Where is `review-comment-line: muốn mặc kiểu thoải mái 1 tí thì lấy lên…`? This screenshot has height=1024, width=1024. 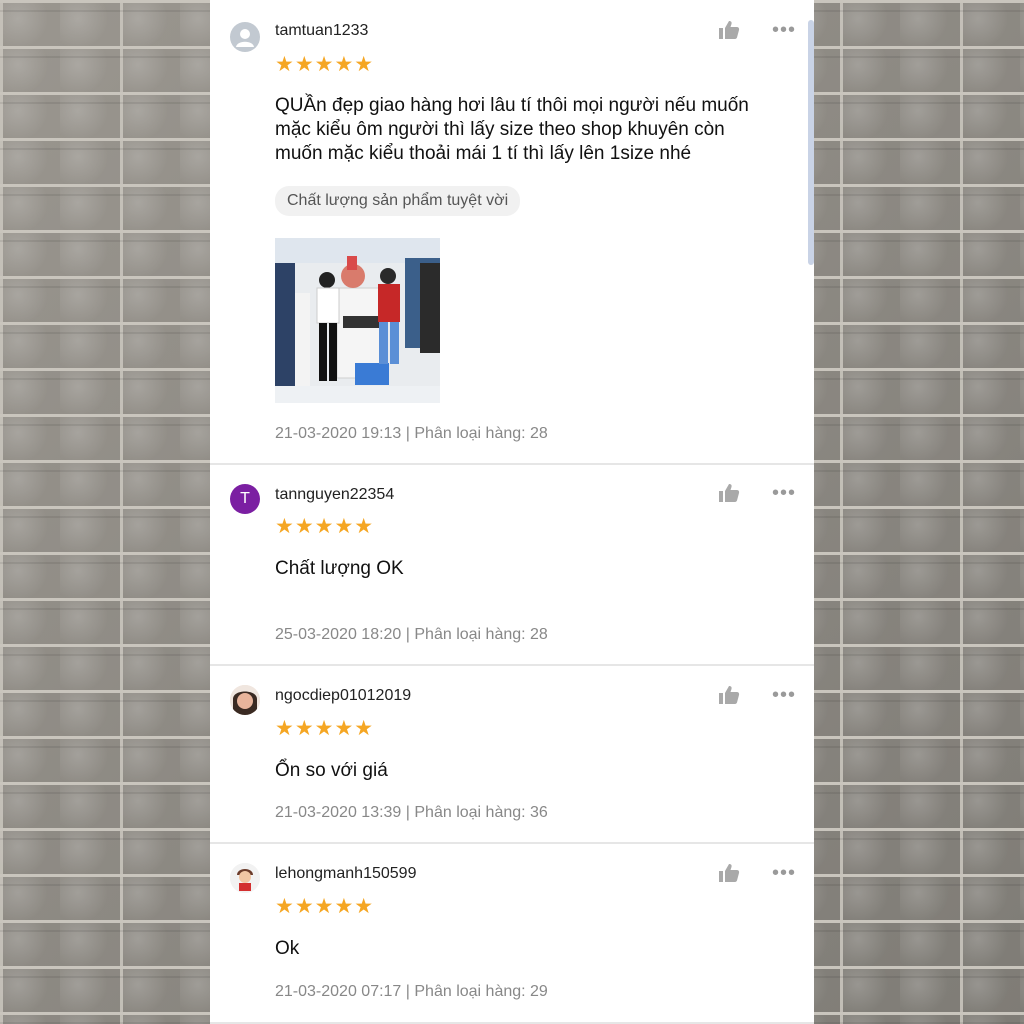
review-comment-line: muốn mặc kiểu thoải mái 1 tí thì lấy lên… is located at coordinates (483, 153).